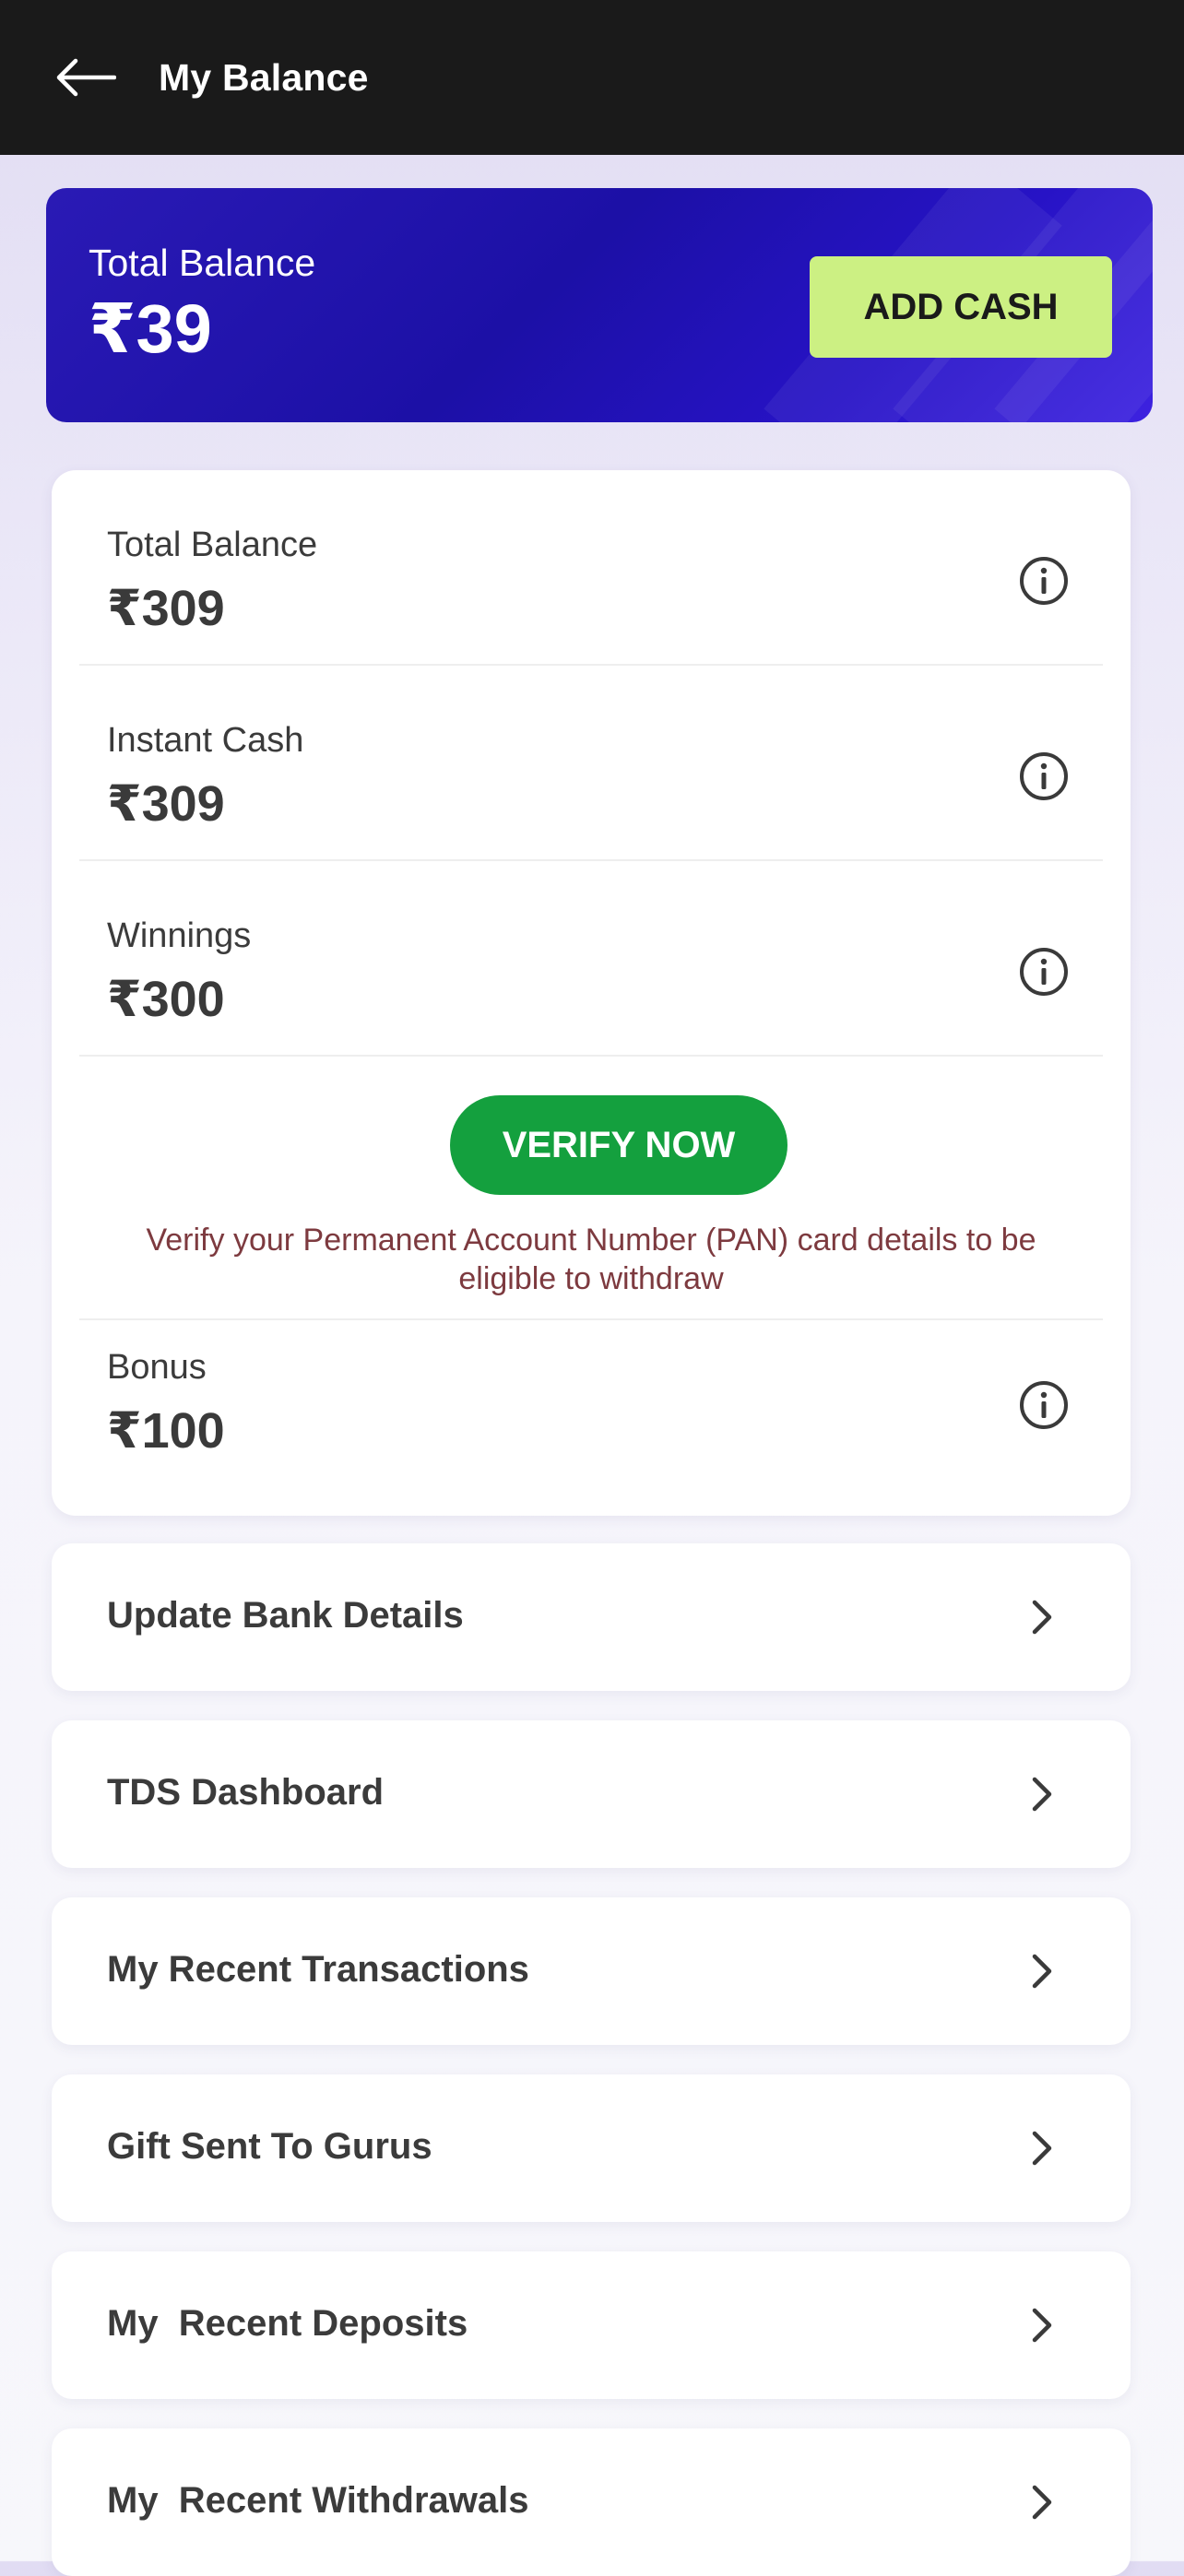 The width and height of the screenshot is (1184, 2576). Describe the element at coordinates (264, 77) in the screenshot. I see `page-title: My Balance` at that location.